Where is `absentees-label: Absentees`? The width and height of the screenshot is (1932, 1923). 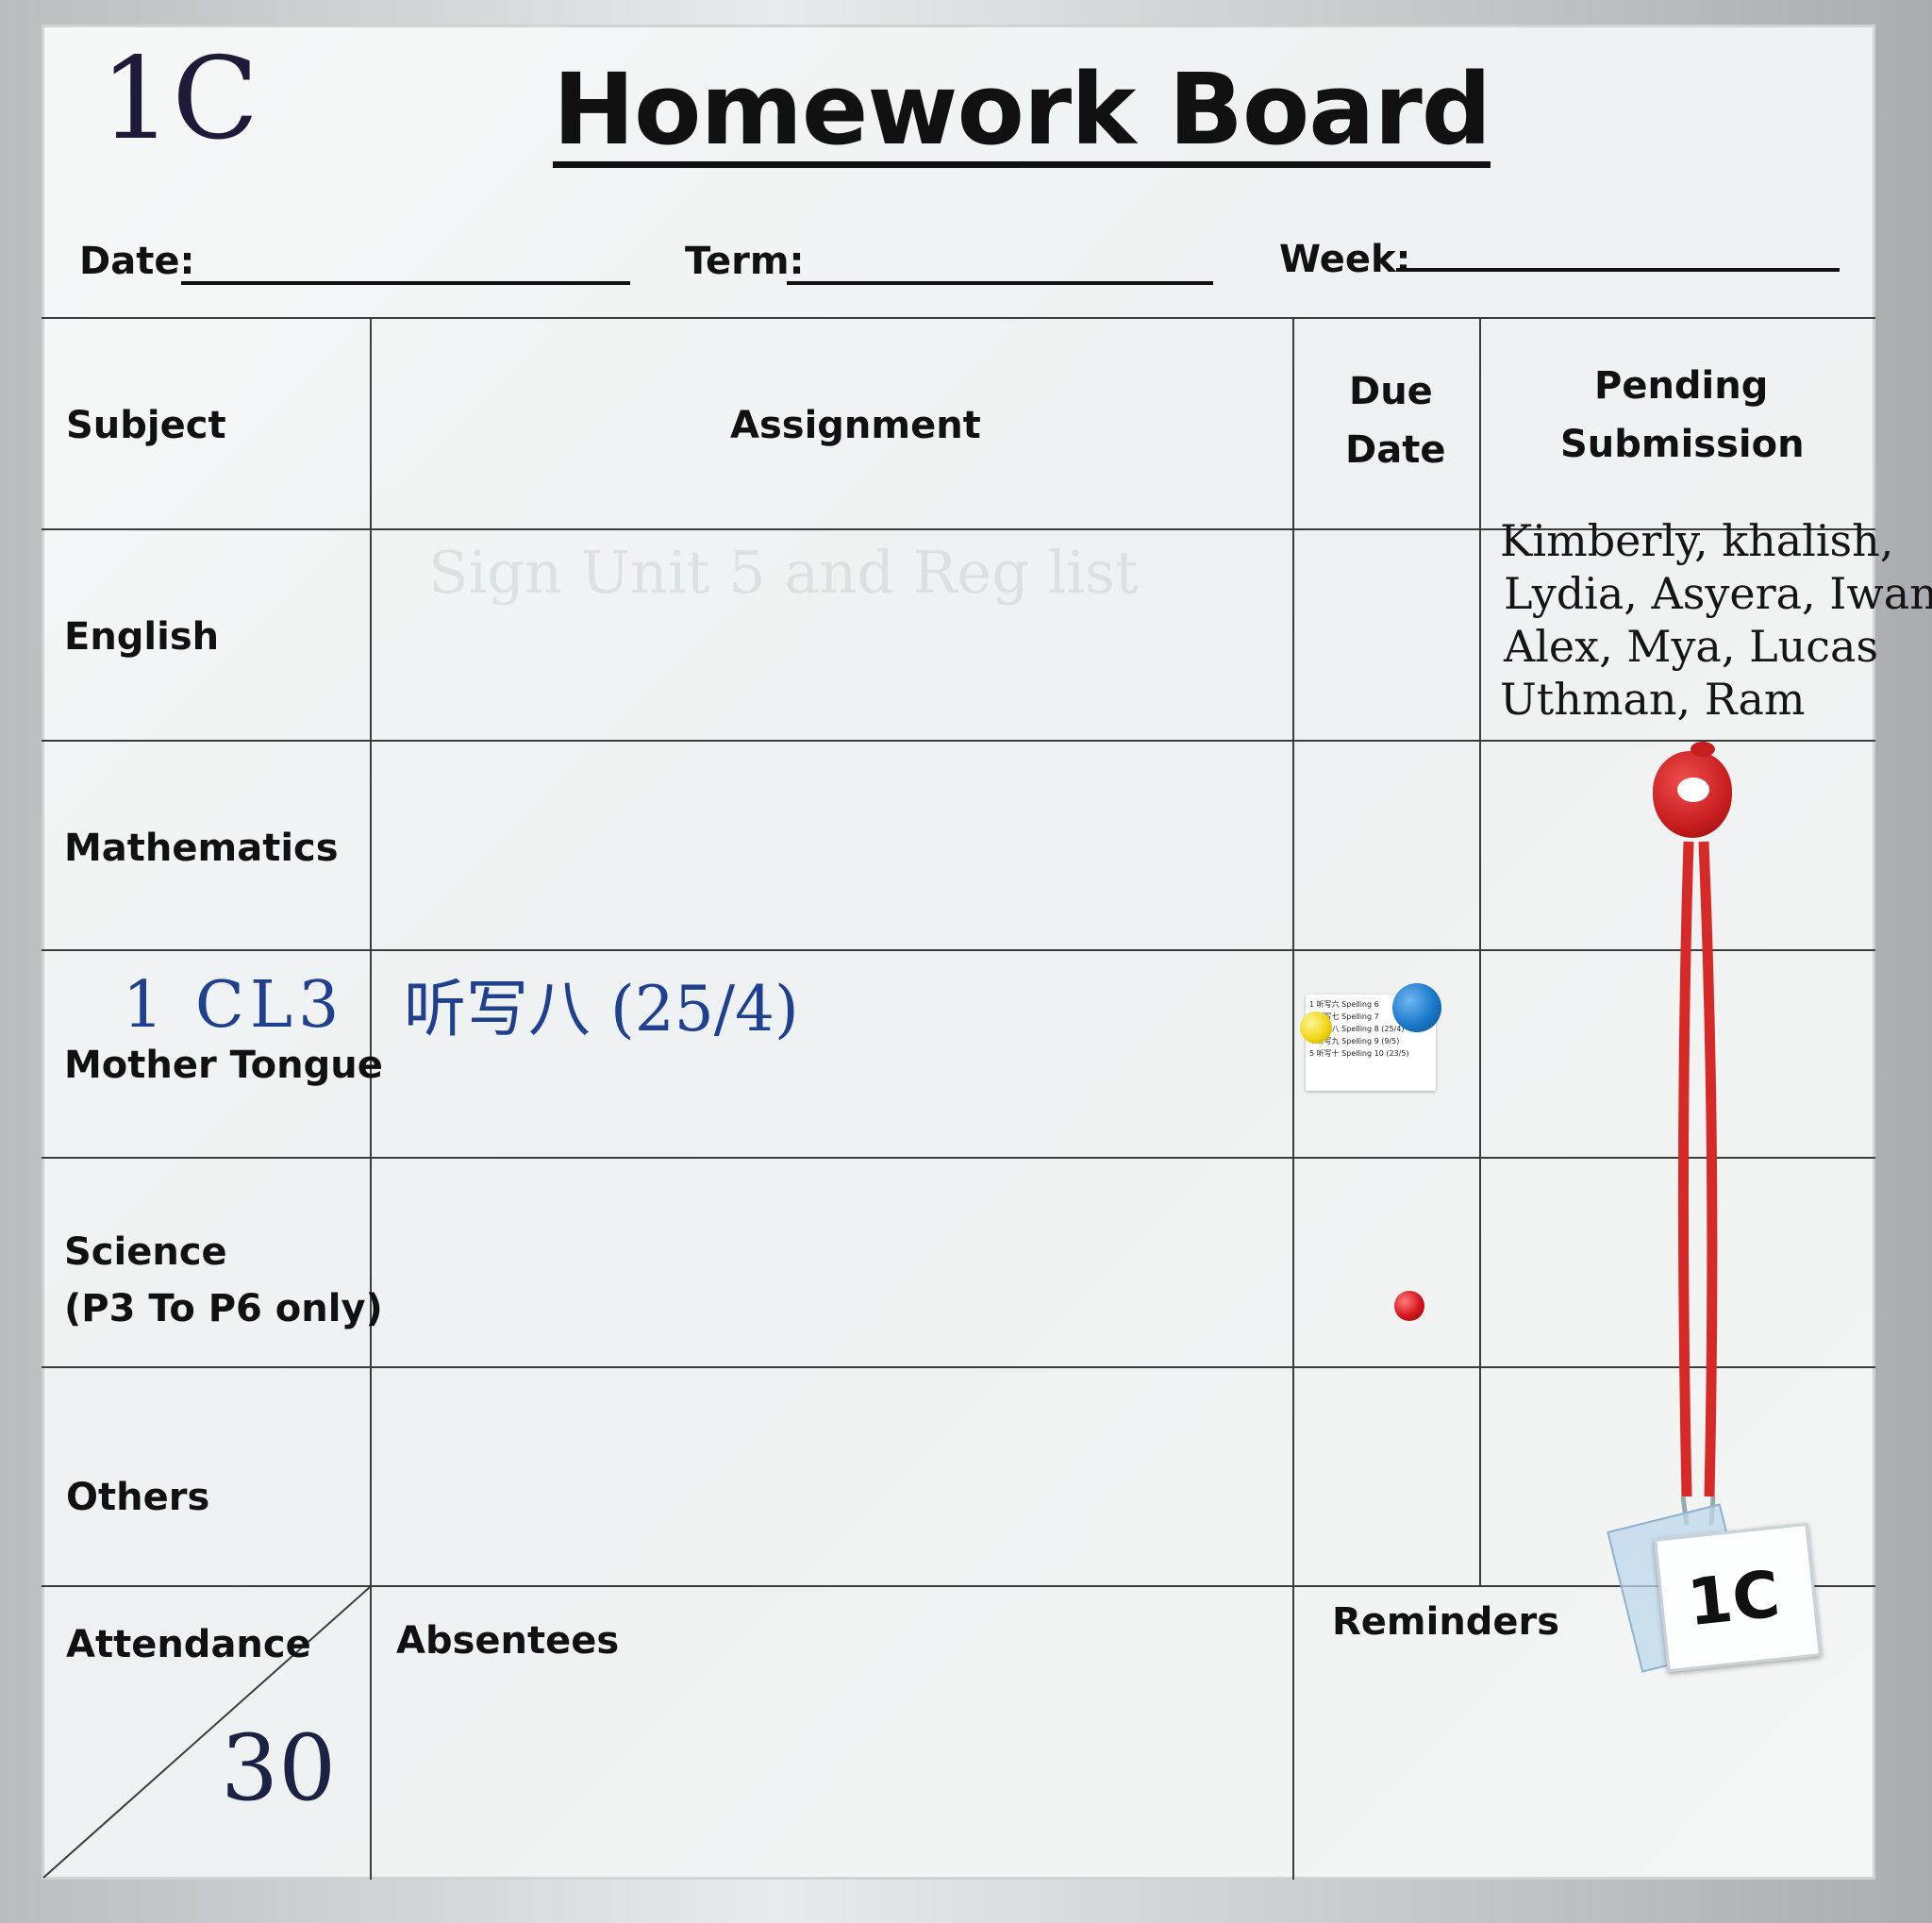 absentees-label: Absentees is located at coordinates (508, 1641).